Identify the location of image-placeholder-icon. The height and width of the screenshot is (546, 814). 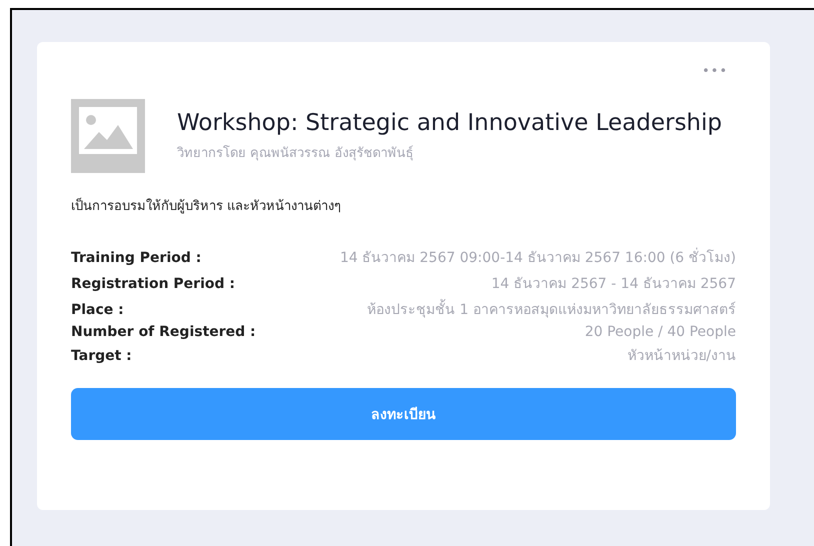
(108, 136).